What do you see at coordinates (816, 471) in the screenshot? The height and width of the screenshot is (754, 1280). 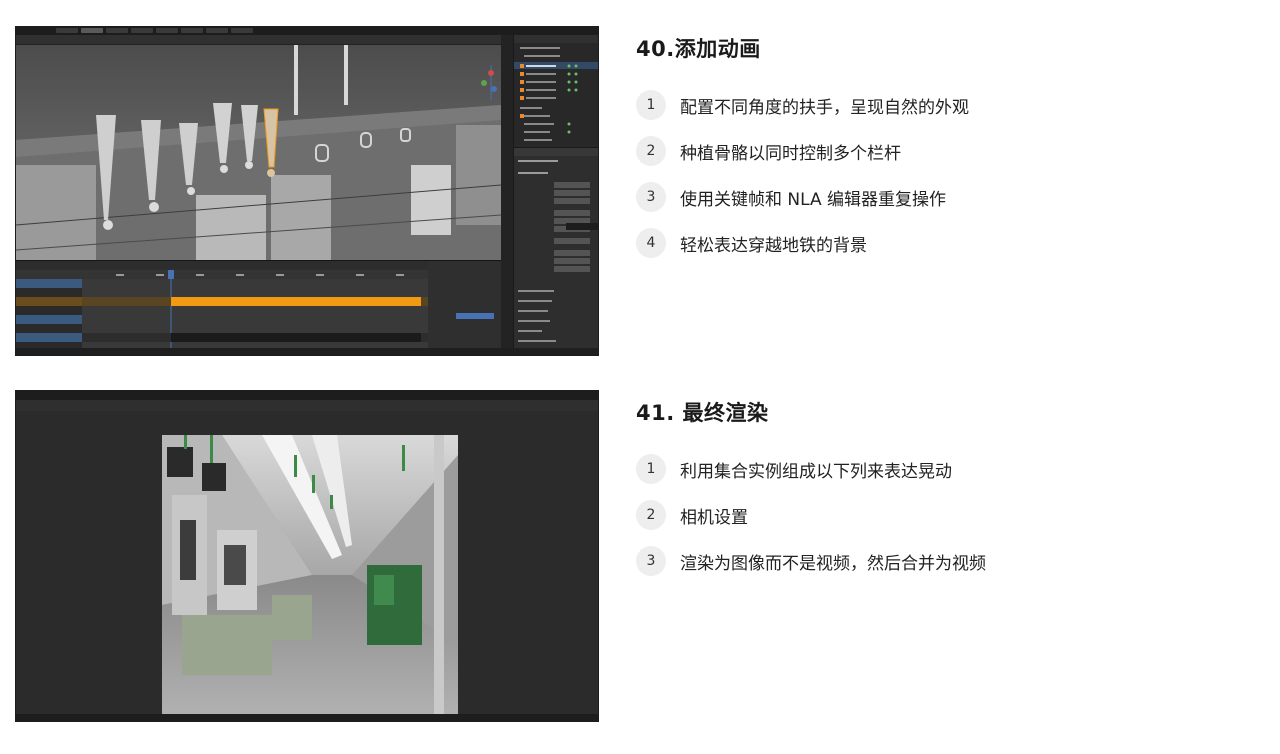 I see `step-text: 利用集合实例组成以下列来表达晃动` at bounding box center [816, 471].